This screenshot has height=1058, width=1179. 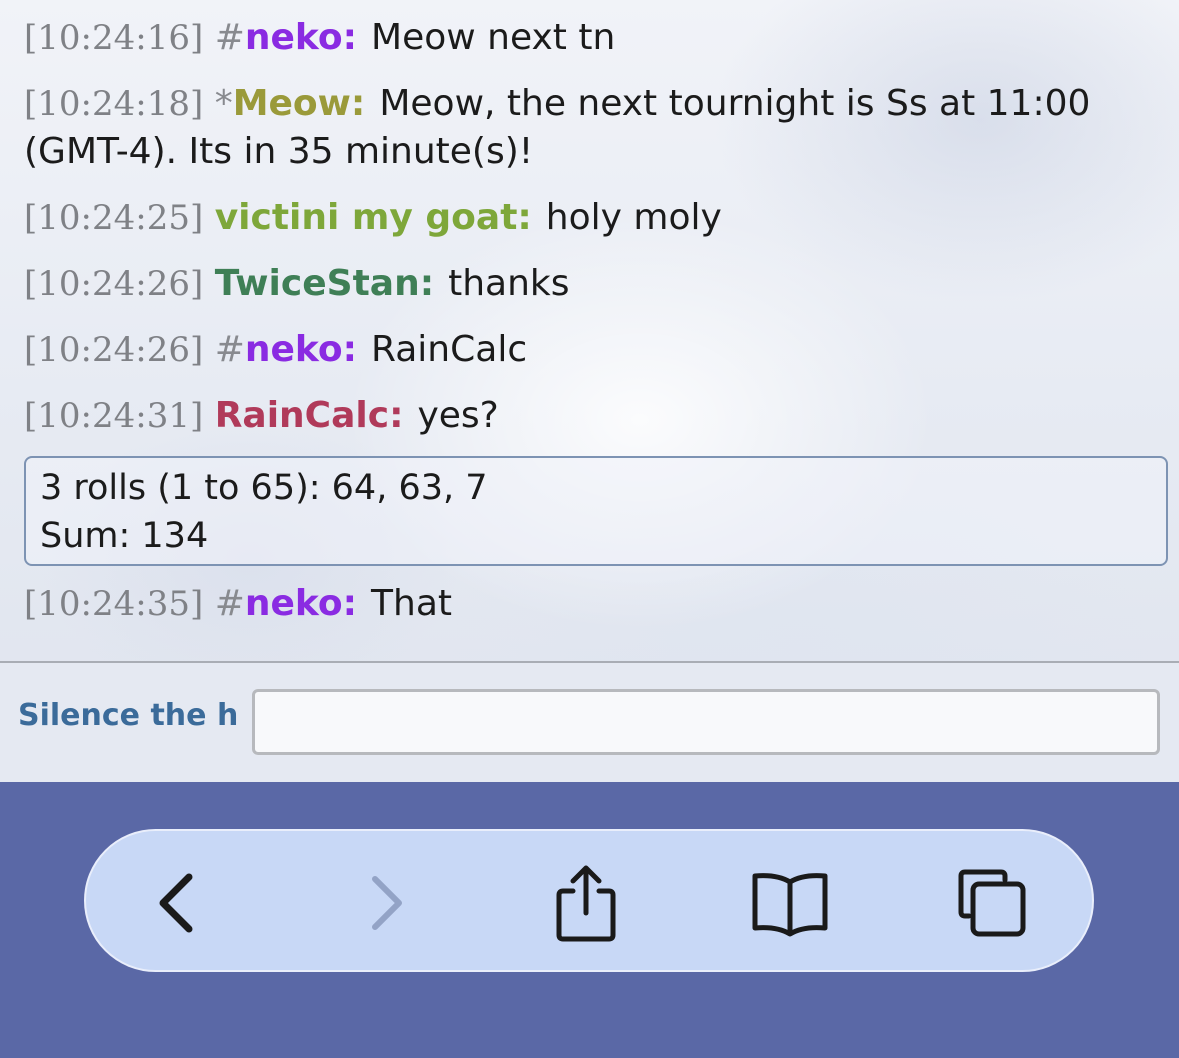 I want to click on roll-result-line: 3 rolls (1 to 65): 64, 63, 7, so click(x=264, y=488).